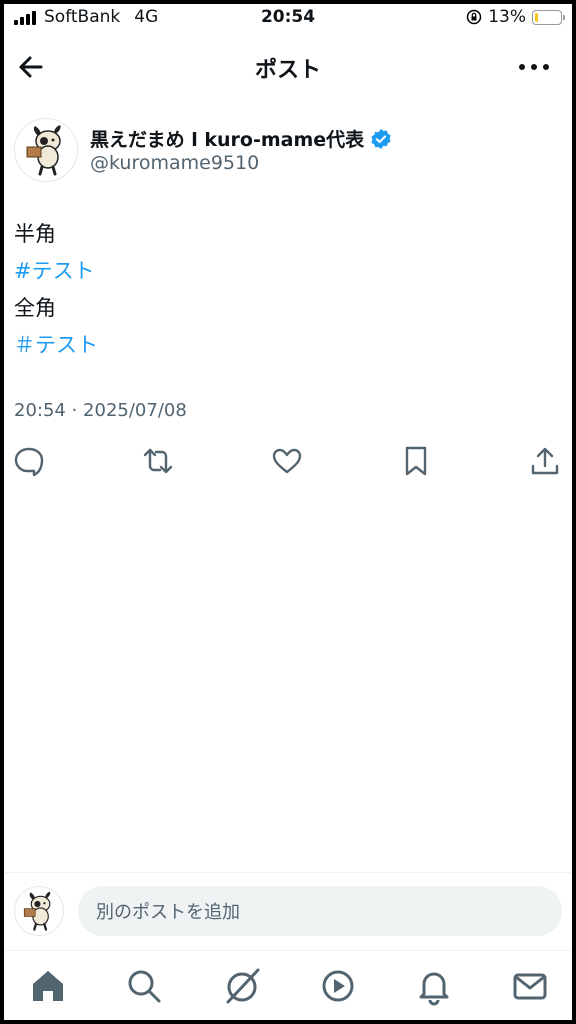 The image size is (576, 1024). Describe the element at coordinates (381, 138) in the screenshot. I see `verified-badge-icon` at that location.